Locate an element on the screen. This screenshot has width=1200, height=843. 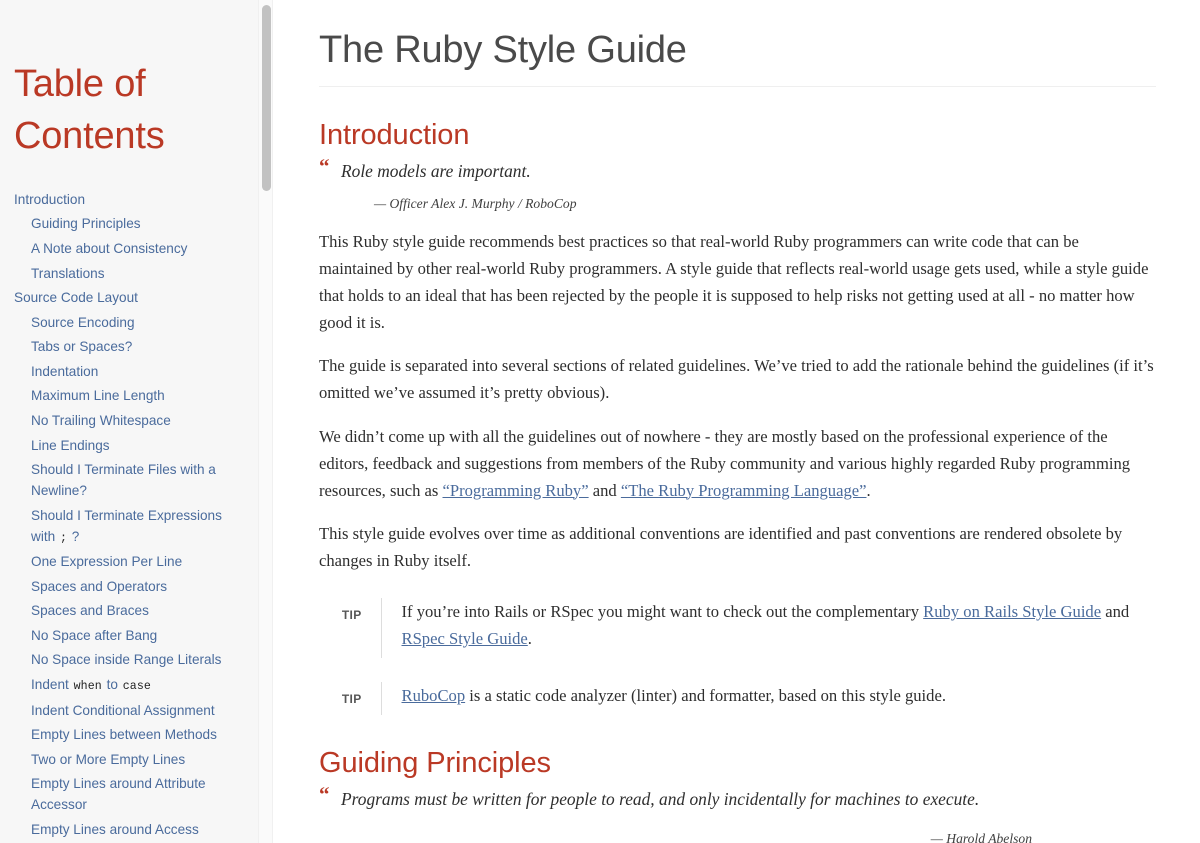
toc-item-guiding-principles: Guiding Principles is located at coordinates (127, 223).